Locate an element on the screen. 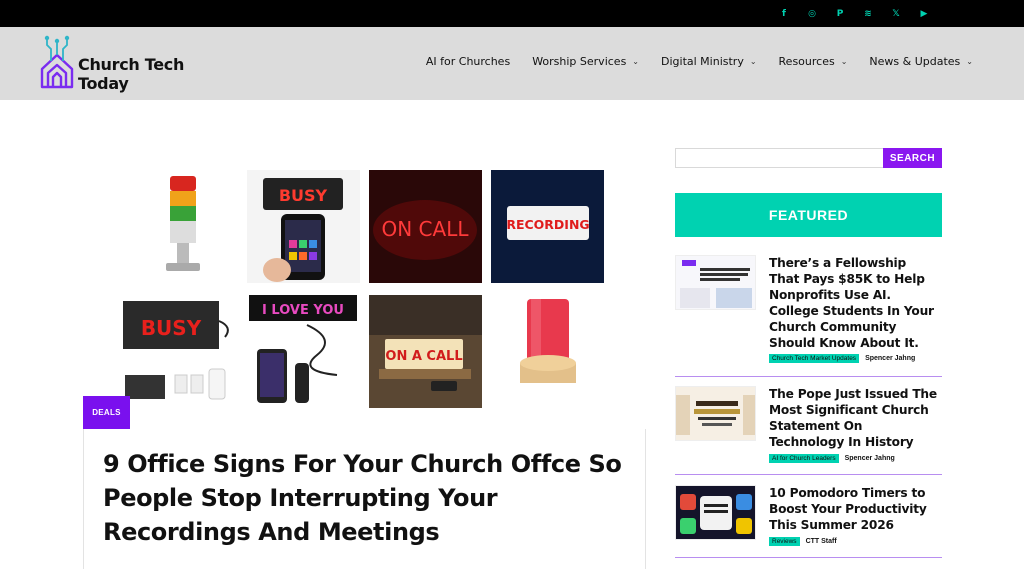 This screenshot has height=569, width=1024. post-meta: Reviews CTT Staff is located at coordinates (803, 541).